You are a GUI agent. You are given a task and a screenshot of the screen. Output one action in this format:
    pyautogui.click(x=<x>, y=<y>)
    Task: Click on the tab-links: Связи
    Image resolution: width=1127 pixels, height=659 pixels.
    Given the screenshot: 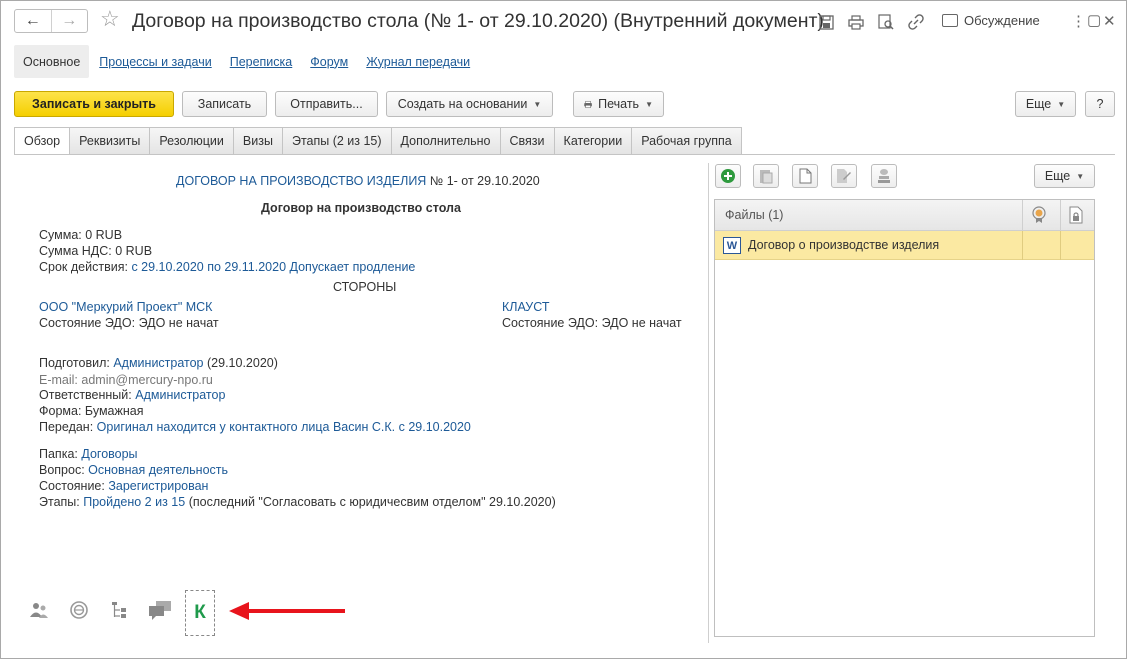 What is the action you would take?
    pyautogui.click(x=527, y=141)
    